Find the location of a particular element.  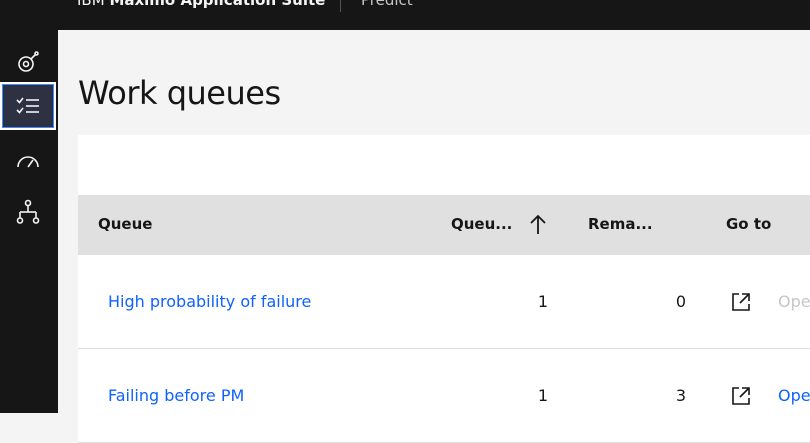

brand-name: Maximo Application Suite is located at coordinates (217, 4).